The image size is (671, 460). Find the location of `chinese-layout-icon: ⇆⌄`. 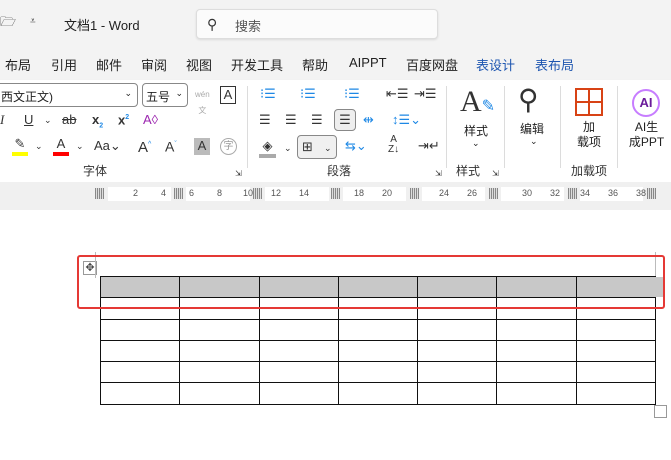

chinese-layout-icon: ⇆⌄ is located at coordinates (356, 146).